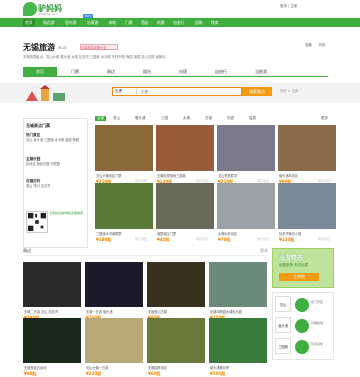 This screenshot has height=377, width=360. What do you see at coordinates (317, 323) in the screenshot?
I see `rank-desc: 赏樱胜地` at bounding box center [317, 323].